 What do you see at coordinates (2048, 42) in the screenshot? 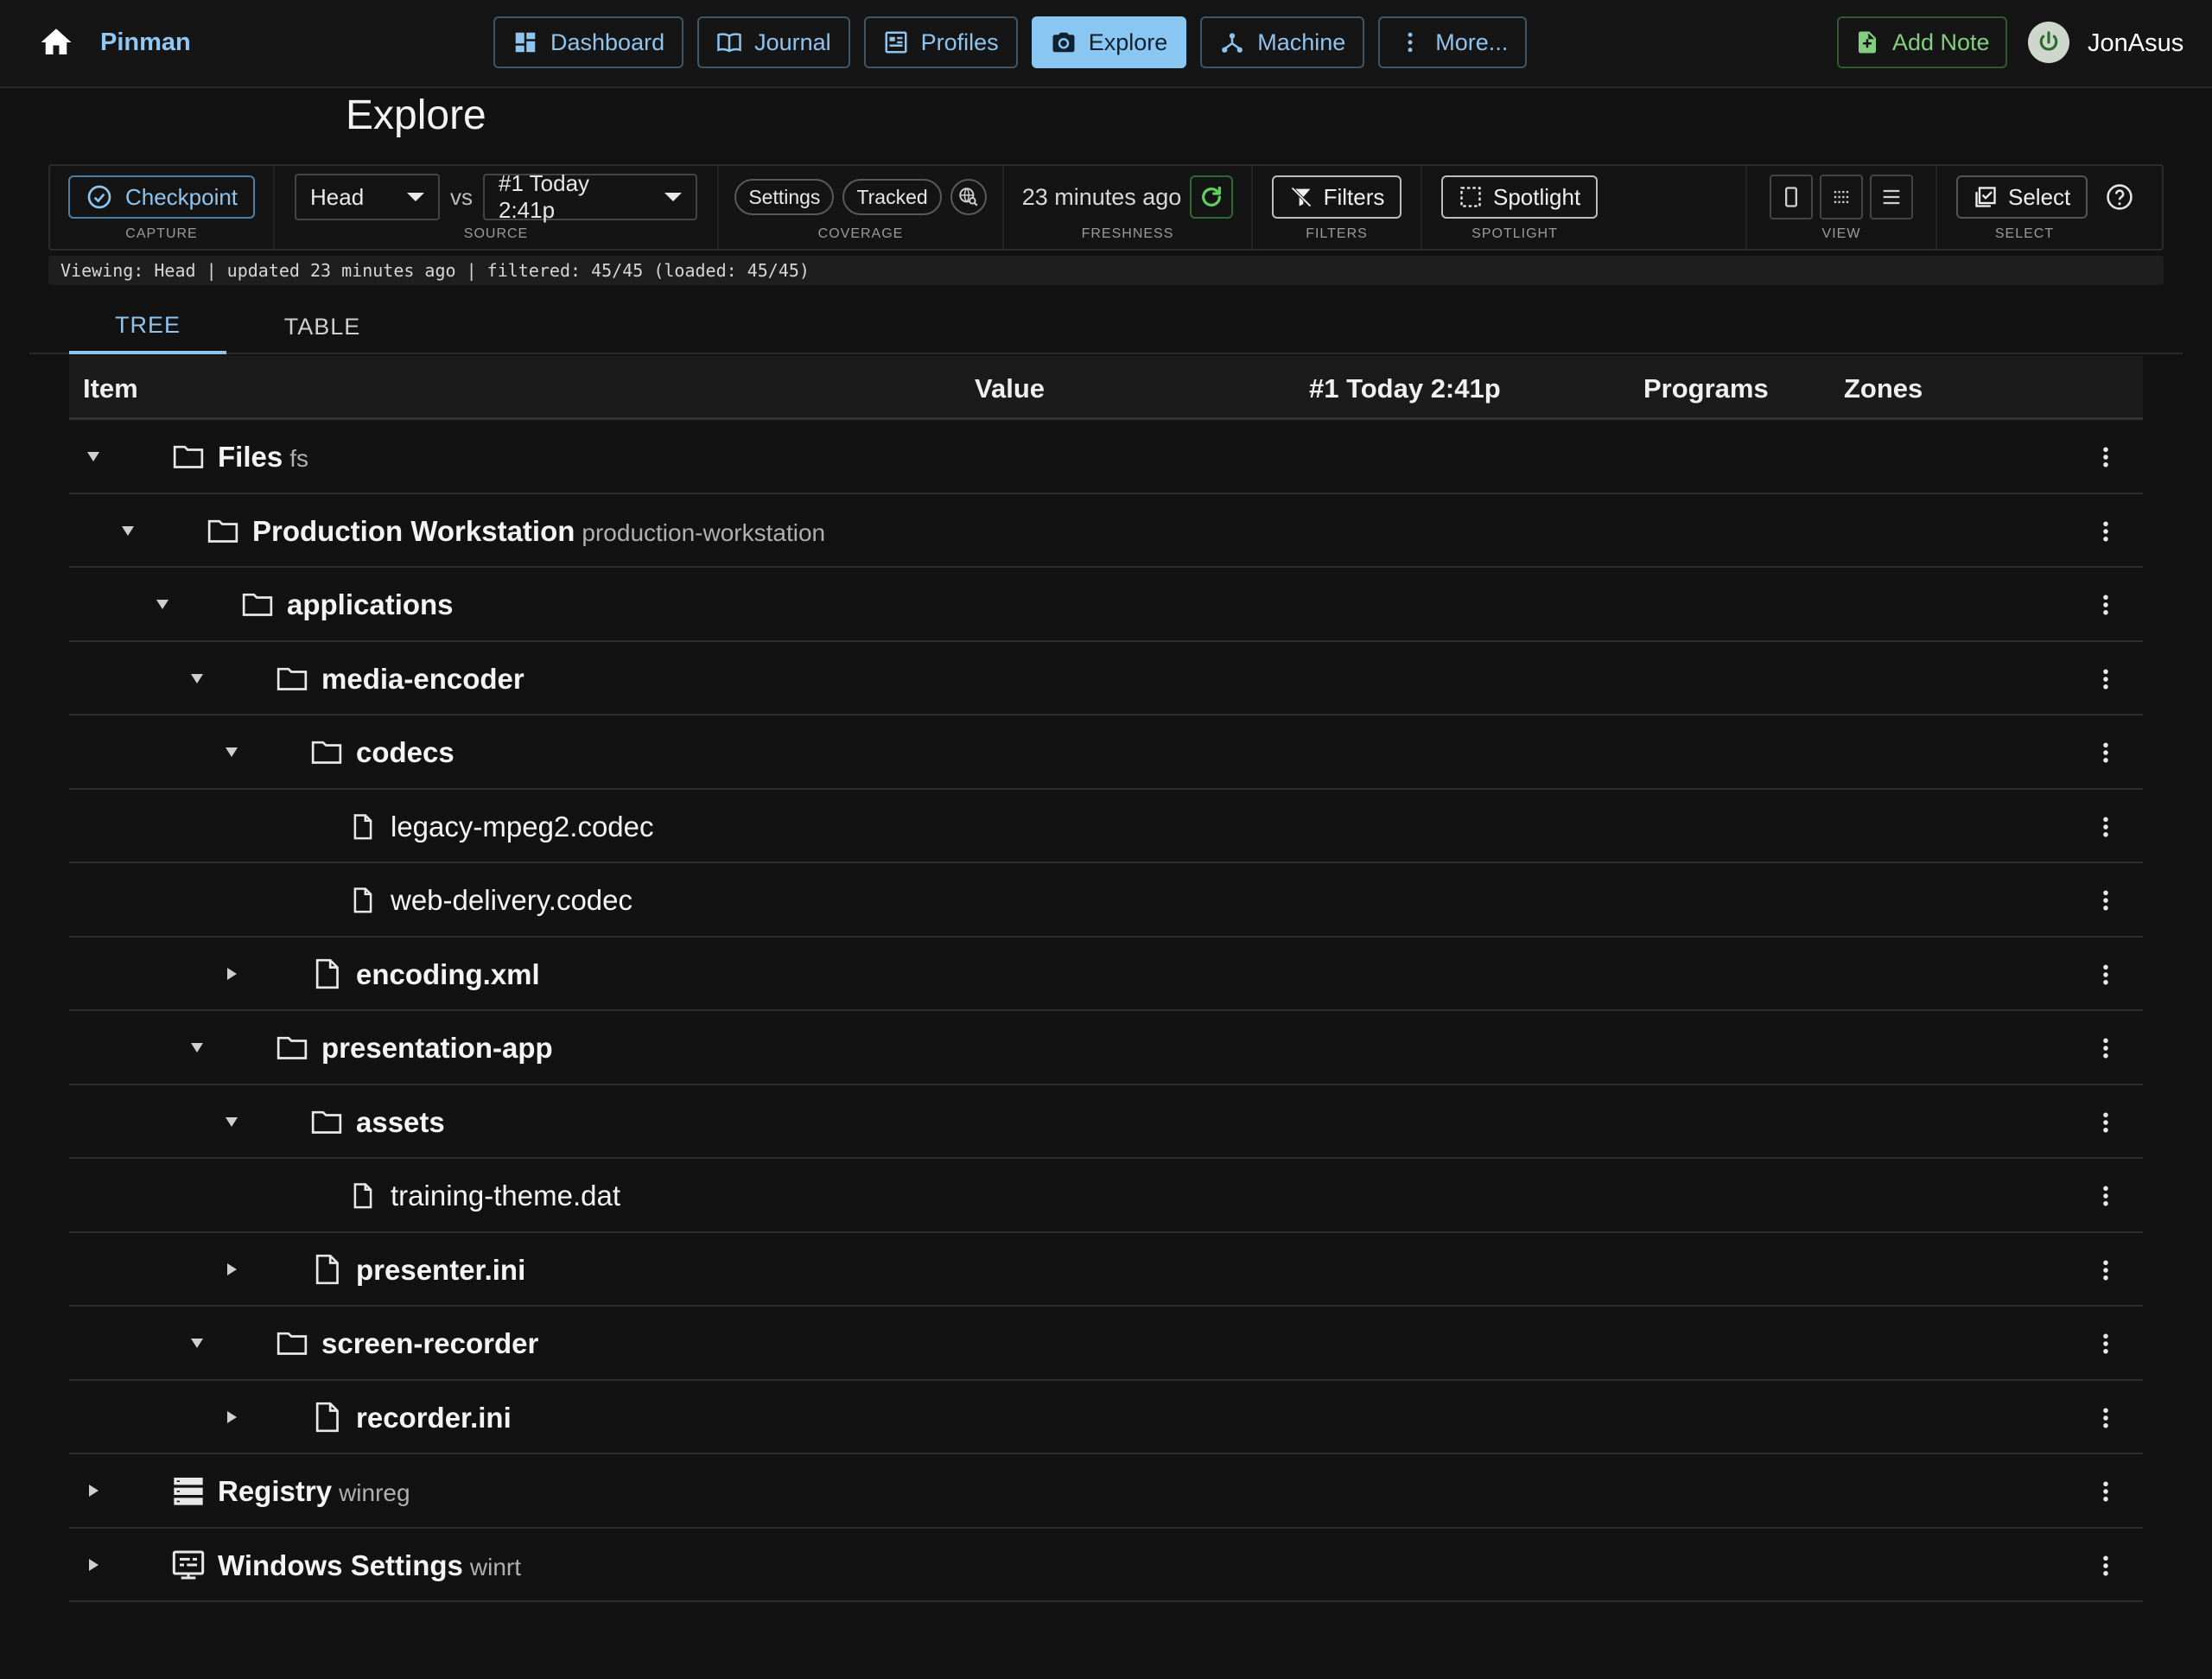
I see `avatar` at bounding box center [2048, 42].